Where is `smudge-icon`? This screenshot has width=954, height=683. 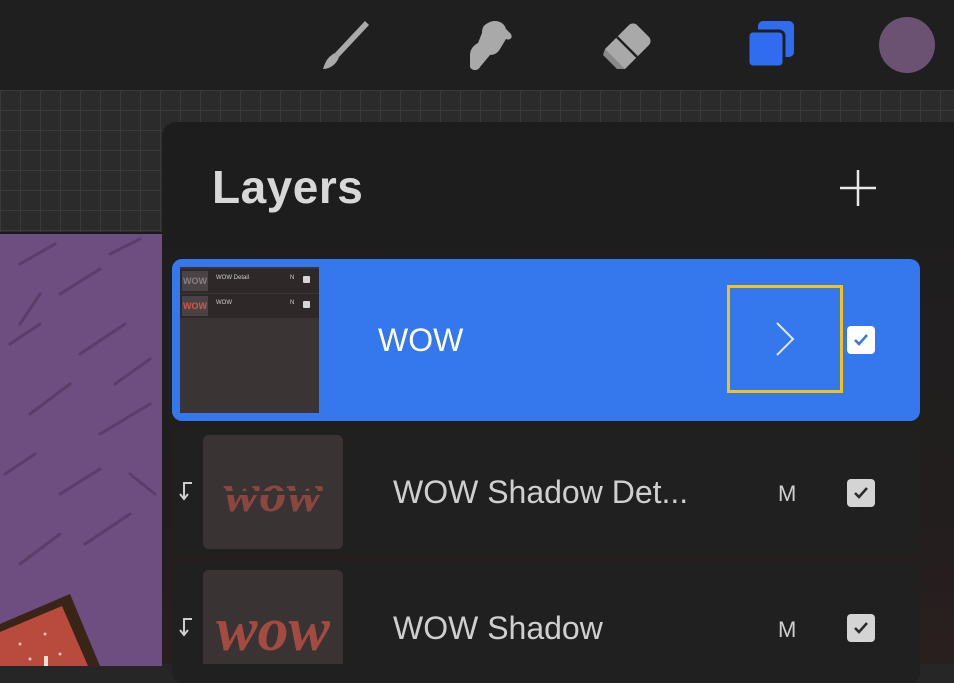 smudge-icon is located at coordinates (490, 45).